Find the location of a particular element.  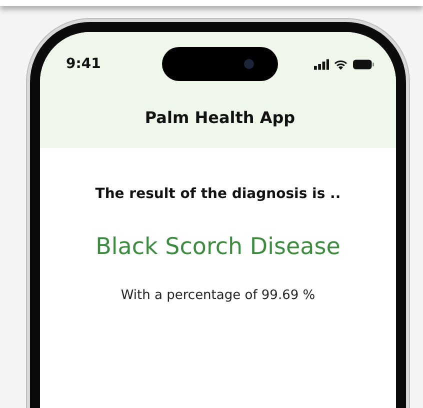

disease-name: Black Scorch Disease is located at coordinates (218, 247).